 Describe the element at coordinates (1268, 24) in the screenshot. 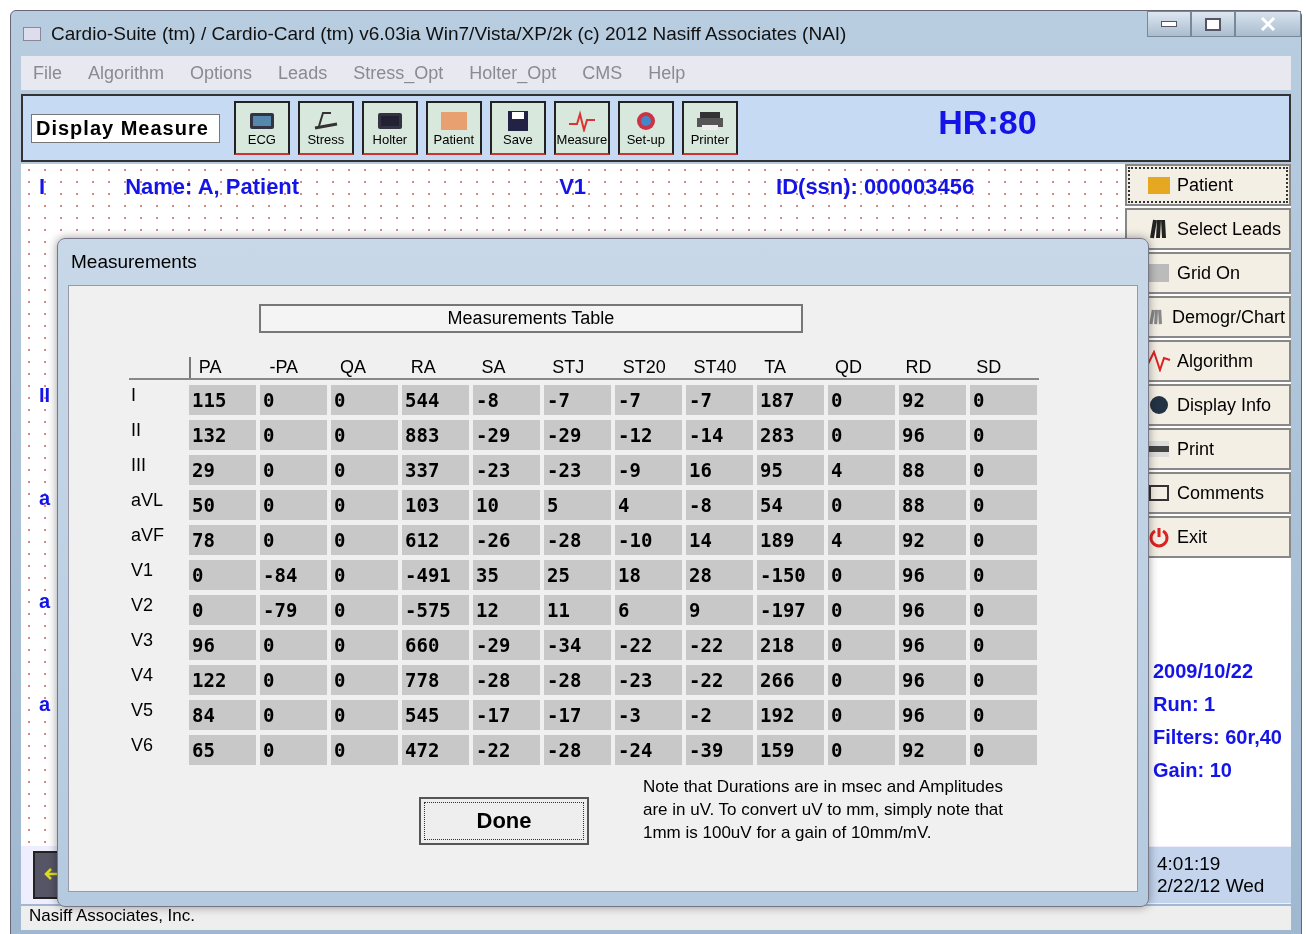

I see `close-button` at that location.